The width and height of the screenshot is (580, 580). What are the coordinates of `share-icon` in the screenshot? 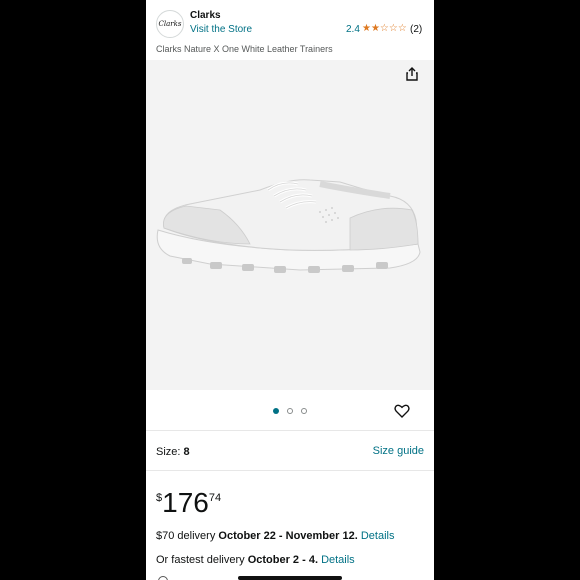 It's located at (412, 74).